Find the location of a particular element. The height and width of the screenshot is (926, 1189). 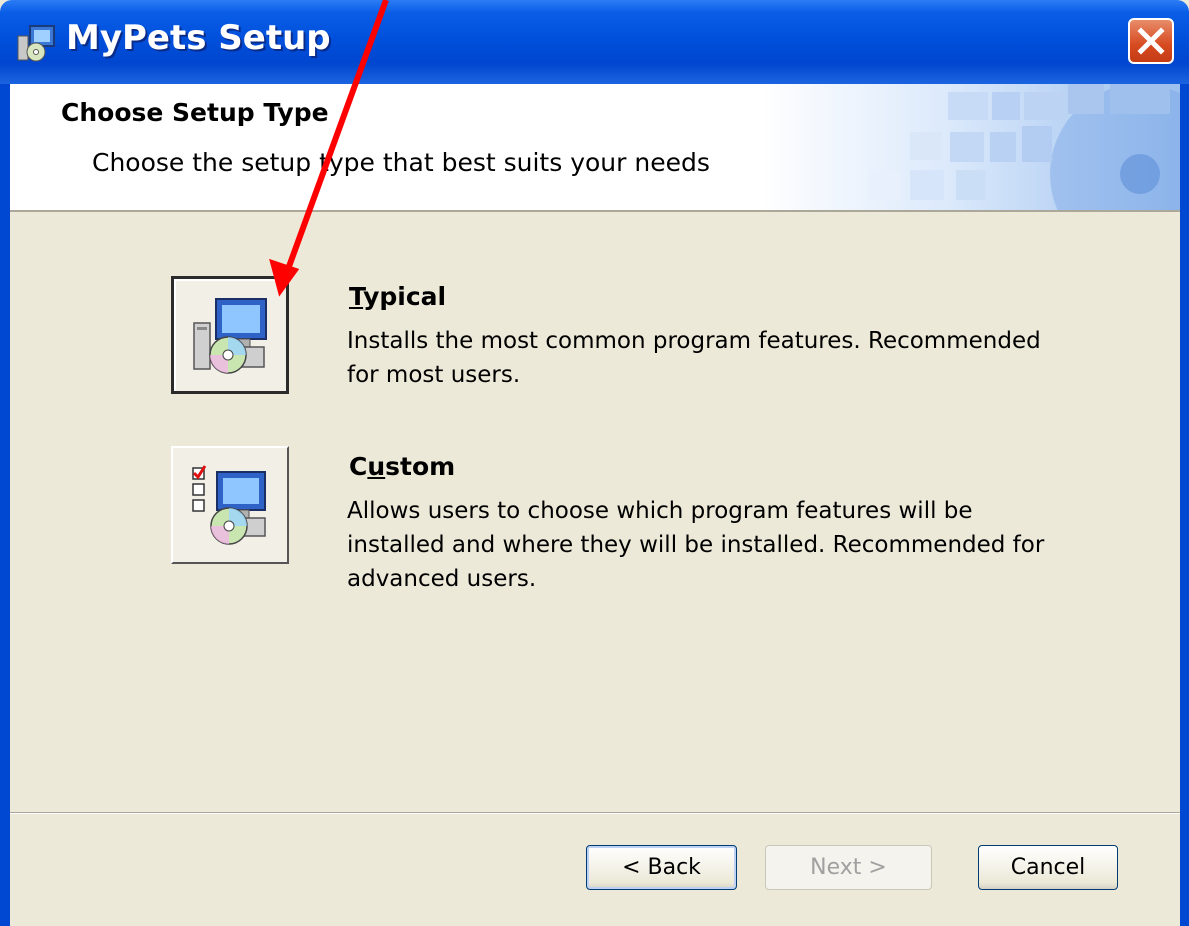

title-bar: MyPets Setup is located at coordinates (594, 42).